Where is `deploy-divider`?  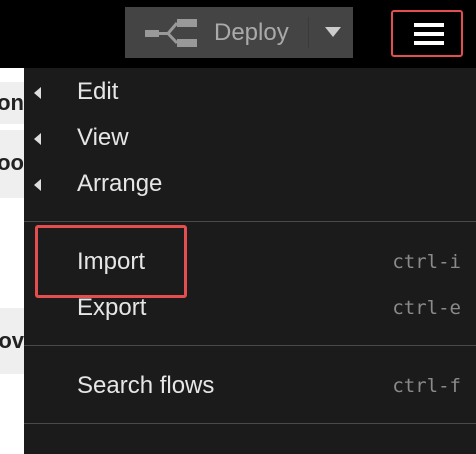 deploy-divider is located at coordinates (308, 32).